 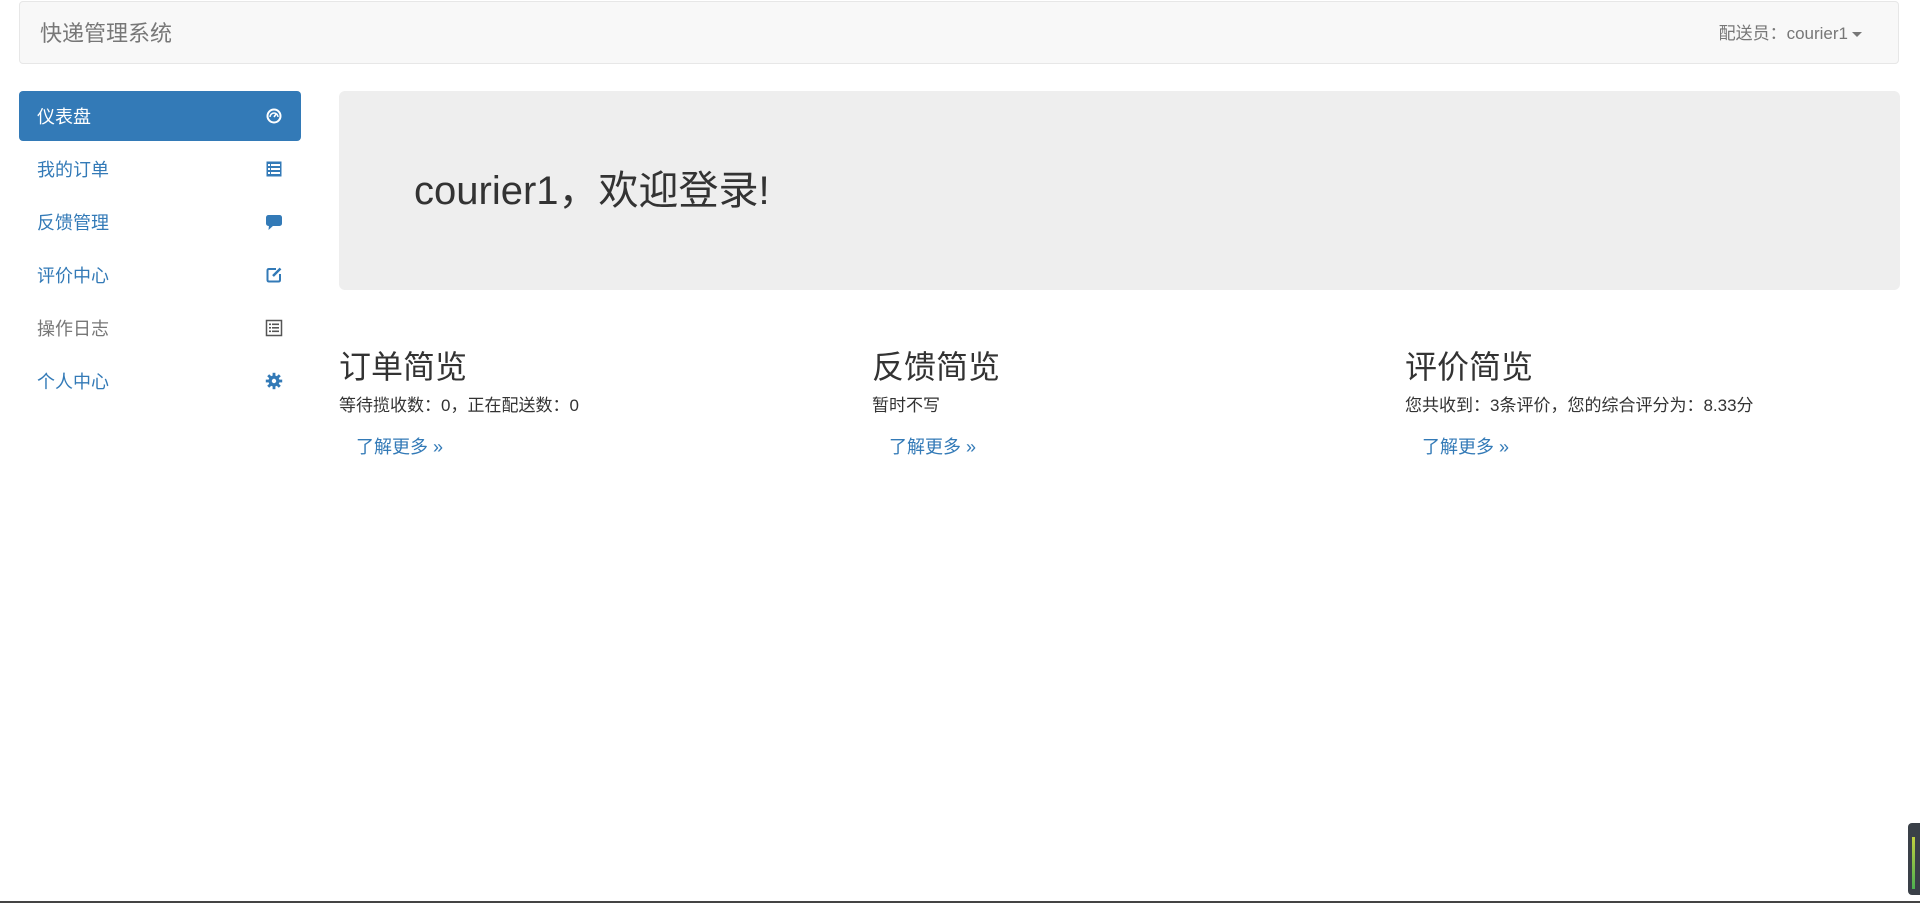 I want to click on dashboard-icon, so click(x=274, y=116).